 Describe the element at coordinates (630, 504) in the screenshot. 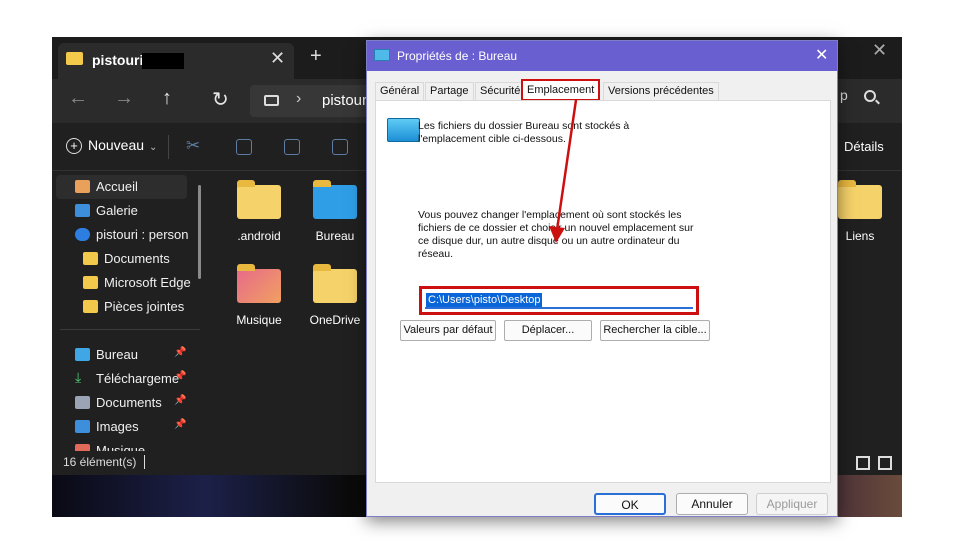

I see `ok-button: OK` at that location.